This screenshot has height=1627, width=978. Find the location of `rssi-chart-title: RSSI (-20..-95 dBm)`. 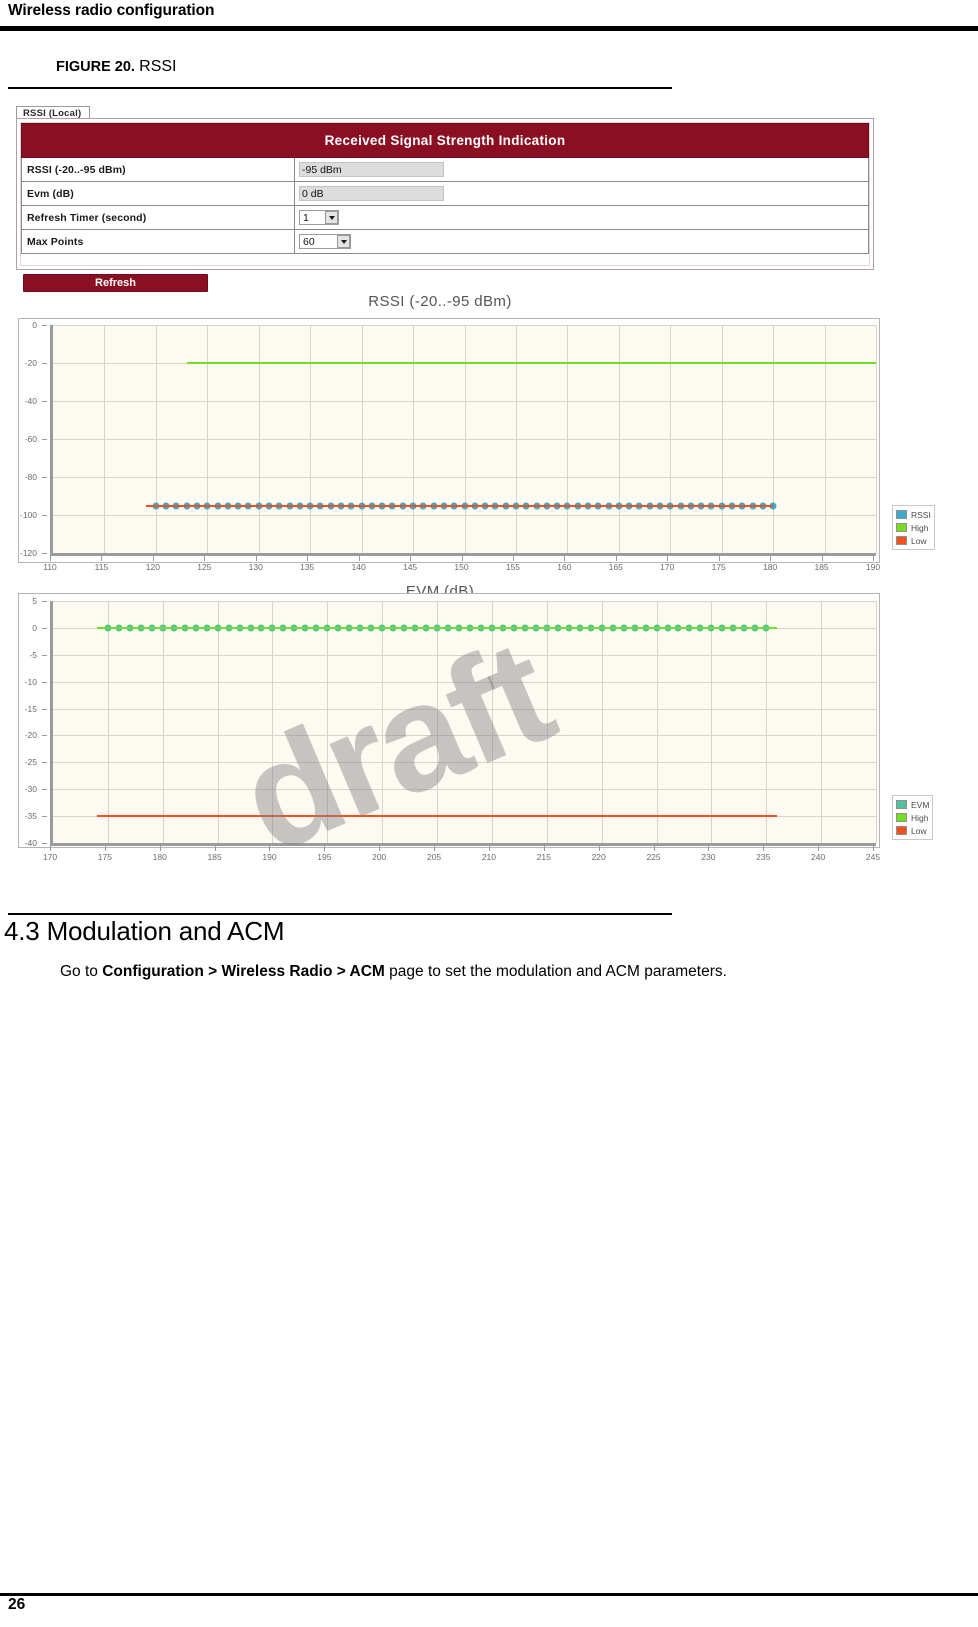

rssi-chart-title: RSSI (-20..-95 dBm) is located at coordinates (440, 301).